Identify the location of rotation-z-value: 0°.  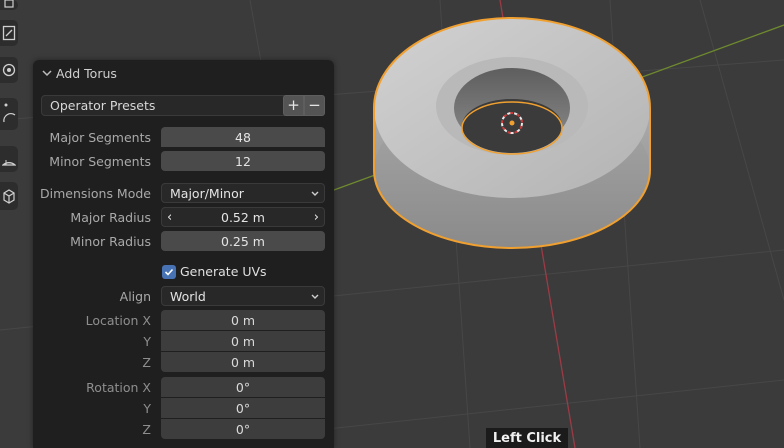
(243, 429).